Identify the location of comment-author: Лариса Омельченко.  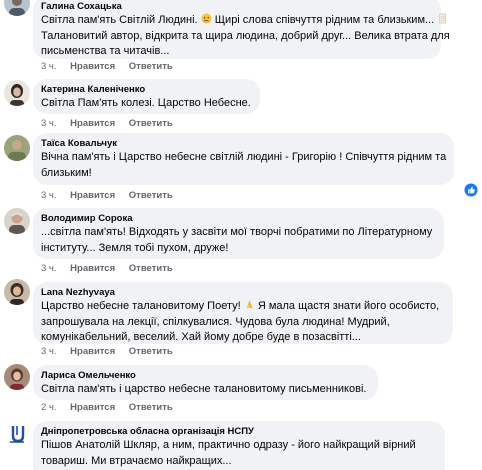
(204, 376).